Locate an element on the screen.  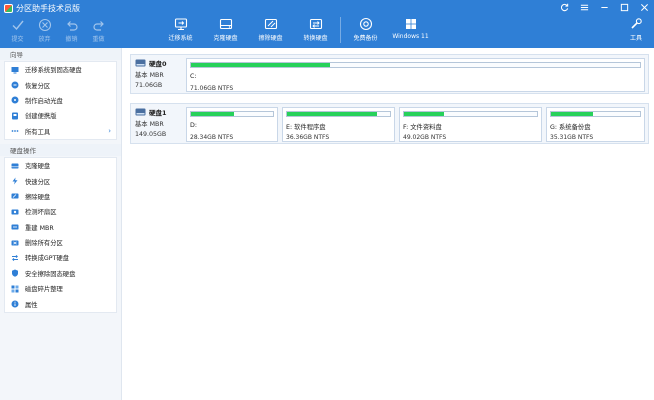
sidebar-item-bad-sector: 检测坏扇区 is located at coordinates (60, 211).